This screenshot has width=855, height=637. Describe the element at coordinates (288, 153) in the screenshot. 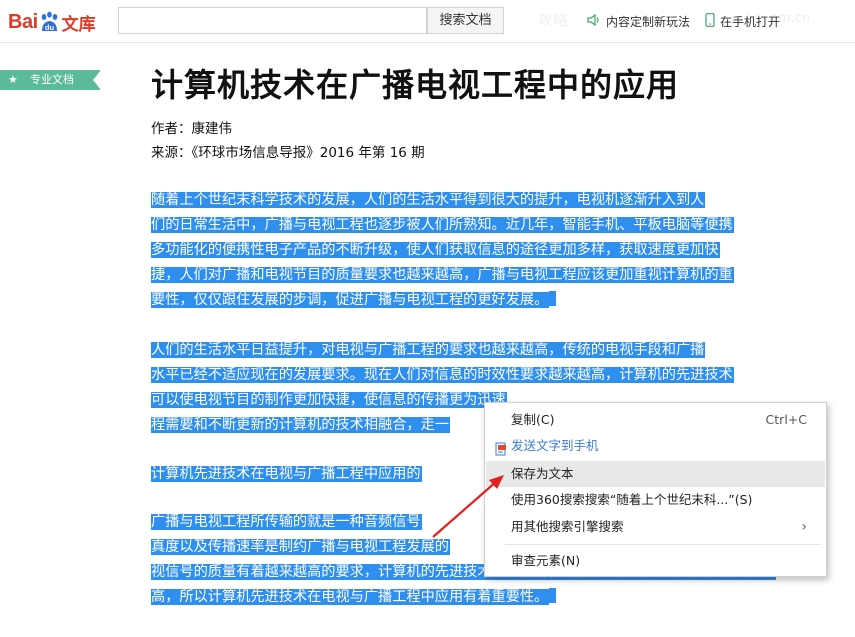

I see `doc-source: 来源：《环球市场信息导报》2016 年第 16 期` at that location.